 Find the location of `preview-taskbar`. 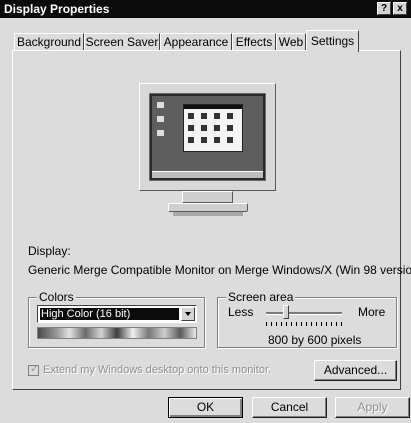

preview-taskbar is located at coordinates (207, 174).